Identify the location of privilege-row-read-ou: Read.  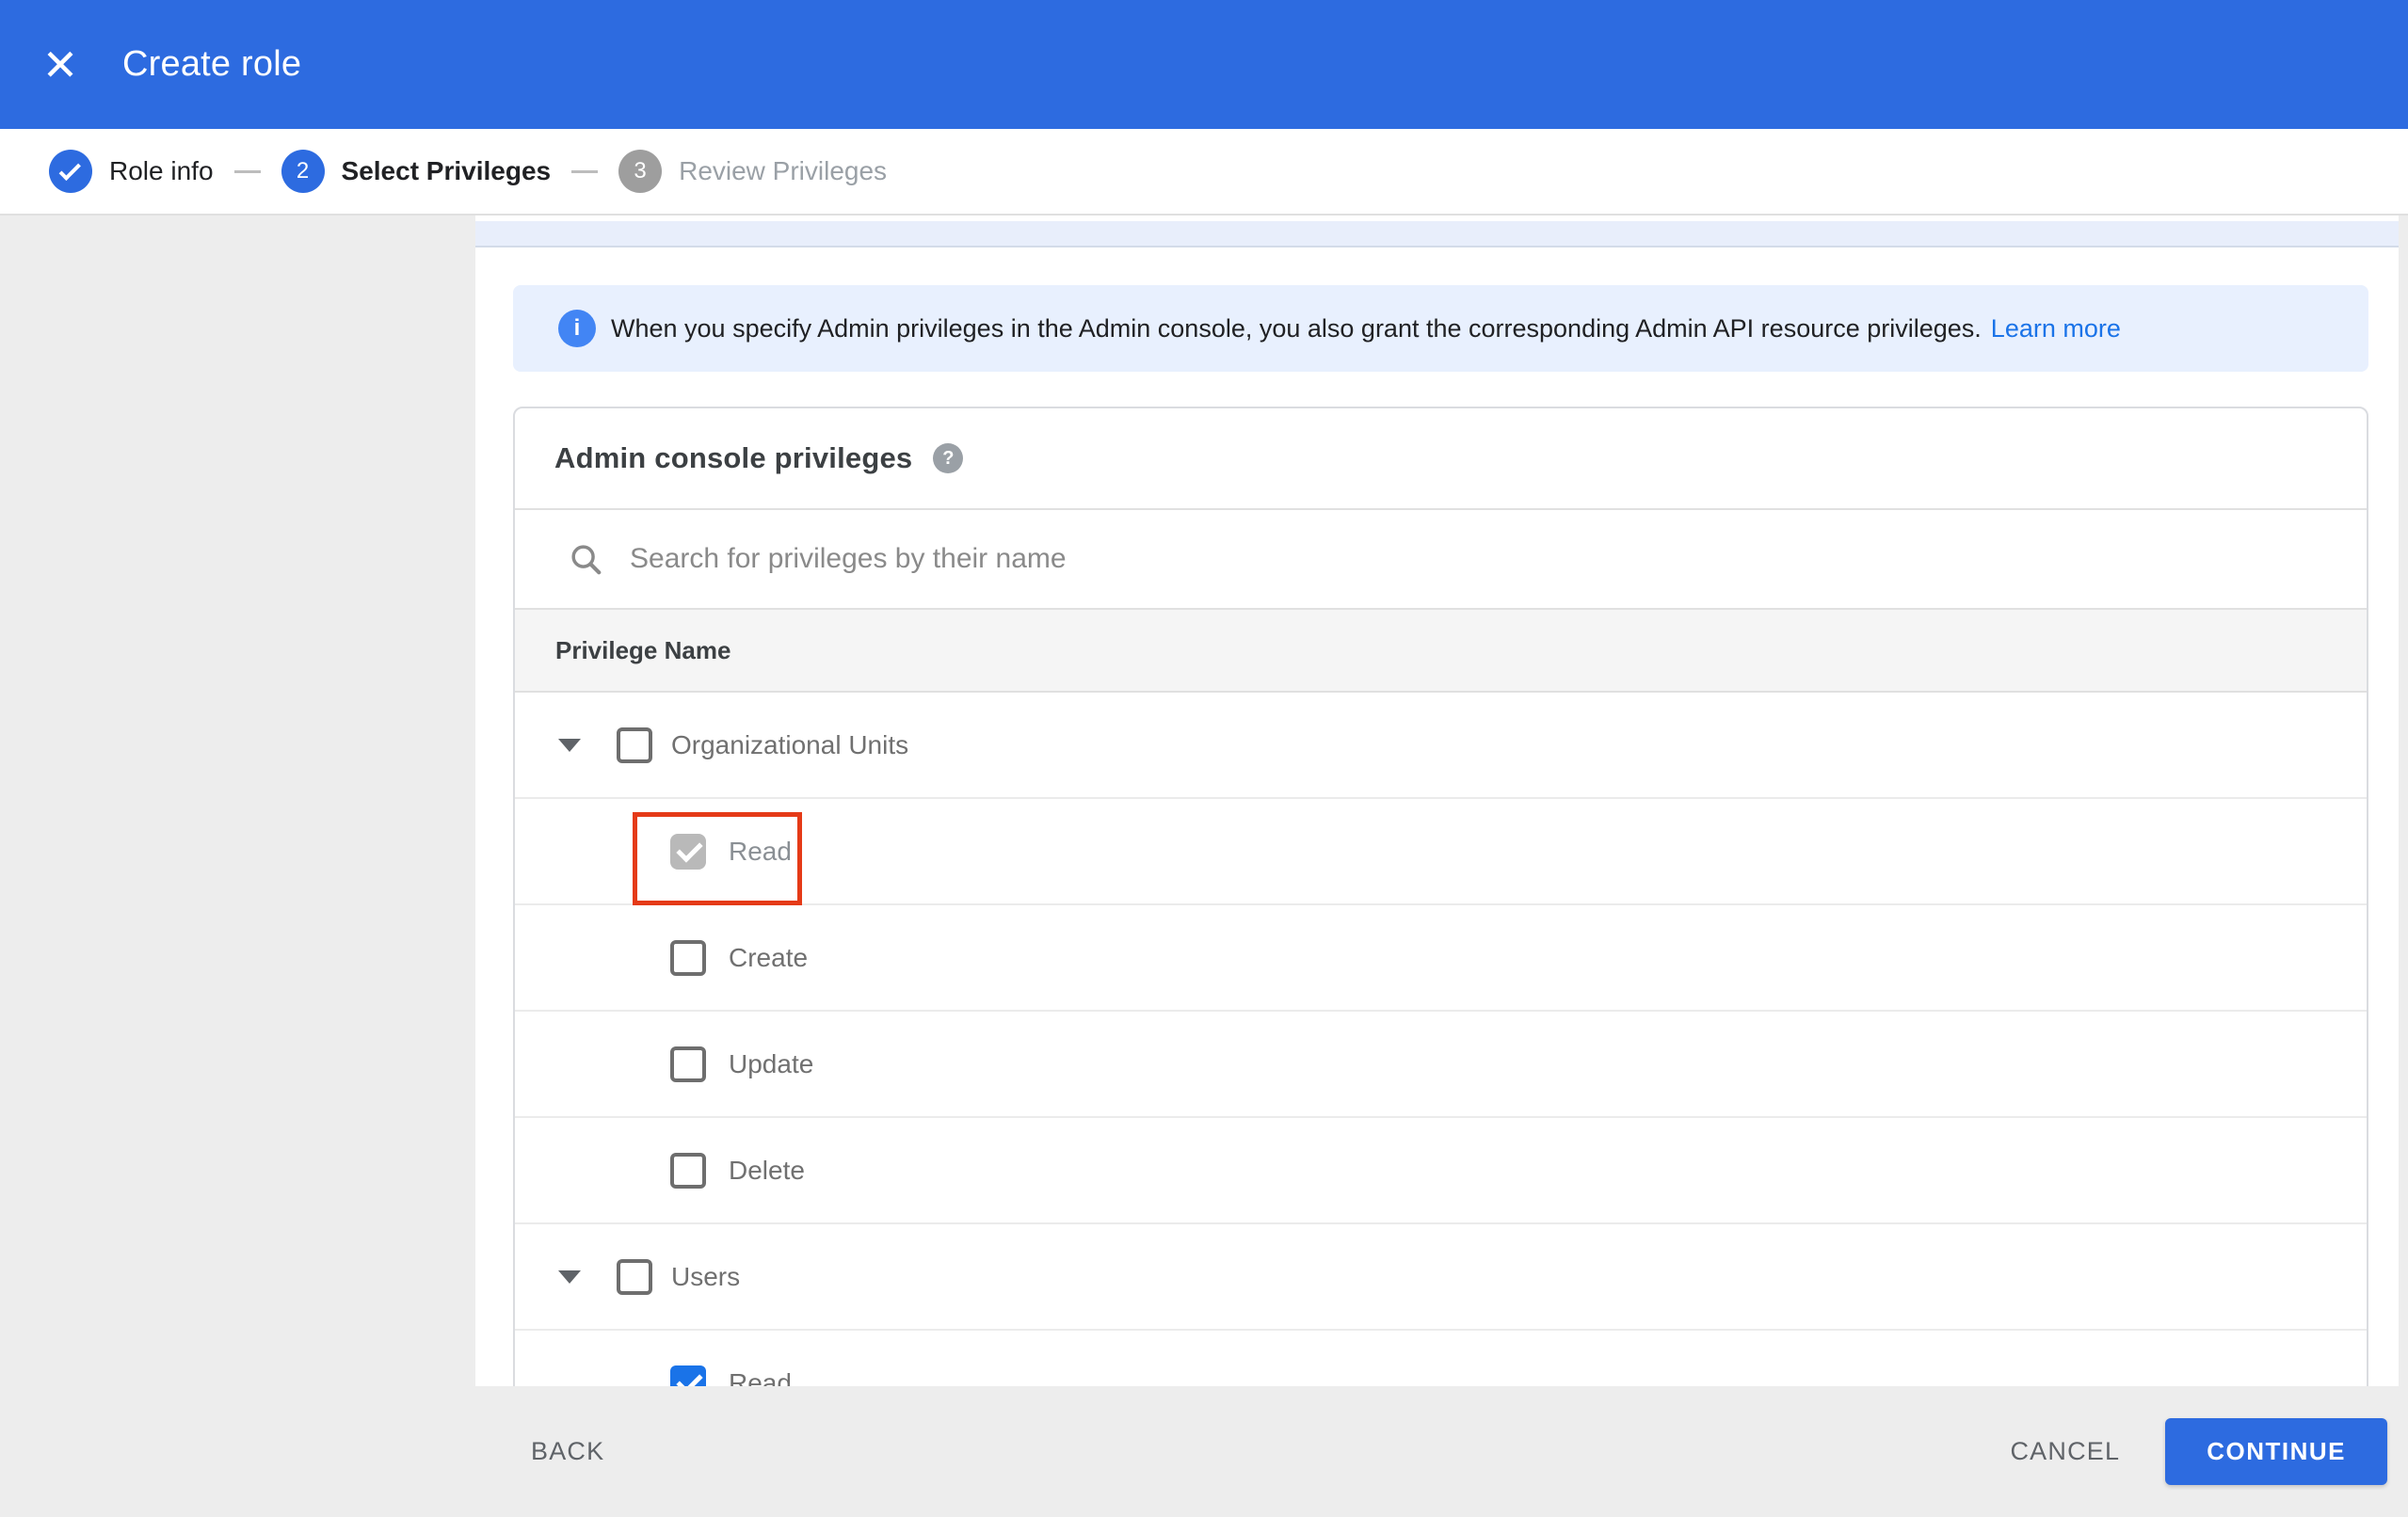
(1441, 852).